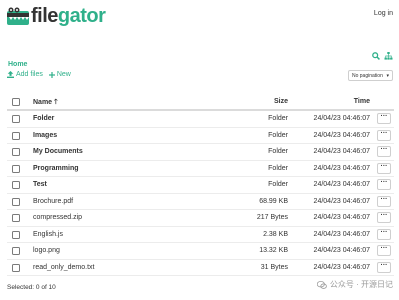  Describe the element at coordinates (383, 13) in the screenshot. I see `login-link: Log in` at that location.